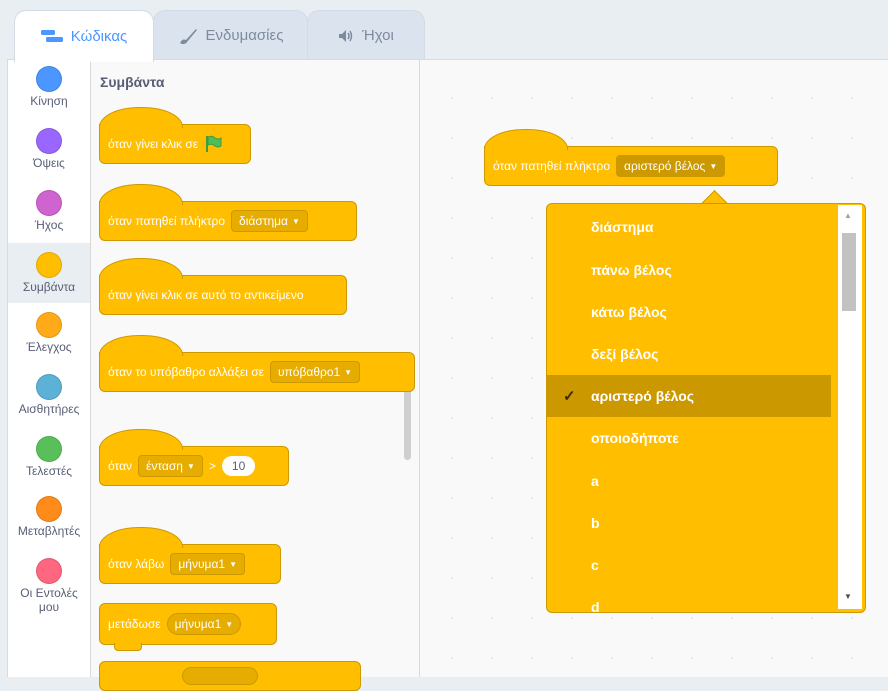 Image resolution: width=888 pixels, height=691 pixels. What do you see at coordinates (635, 438) in the screenshot?
I see `option-label: οποιοδήποτε` at bounding box center [635, 438].